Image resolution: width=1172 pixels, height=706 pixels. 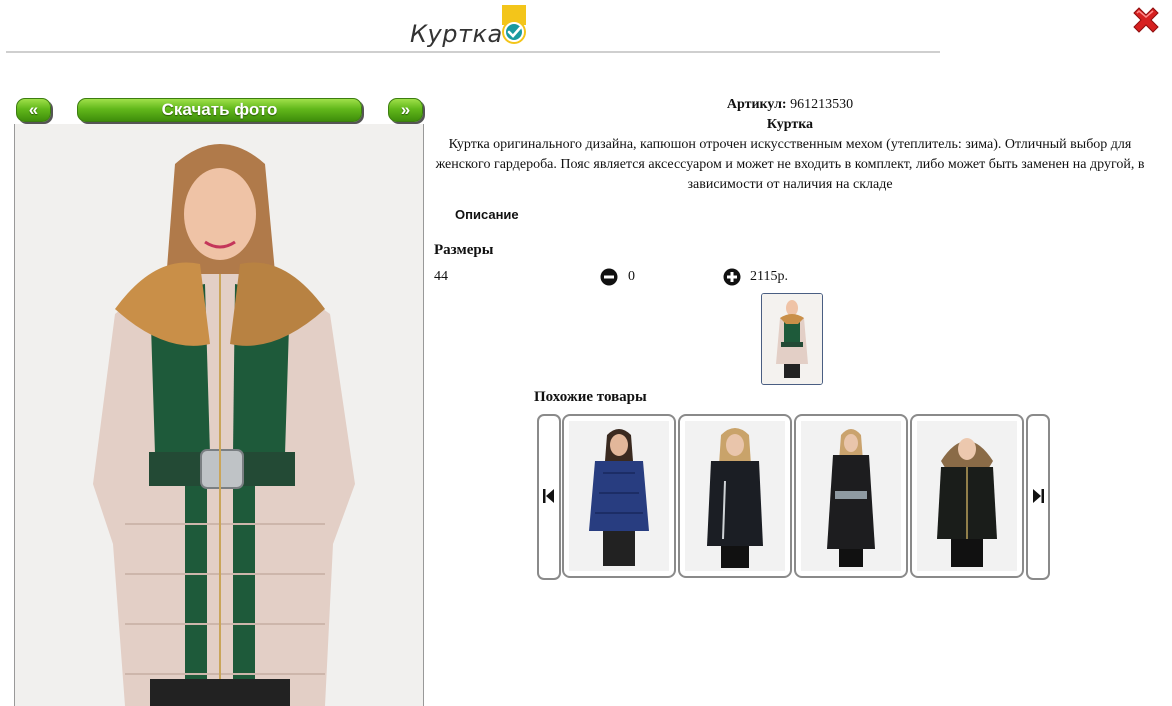 I want to click on minus-icon, so click(x=609, y=277).